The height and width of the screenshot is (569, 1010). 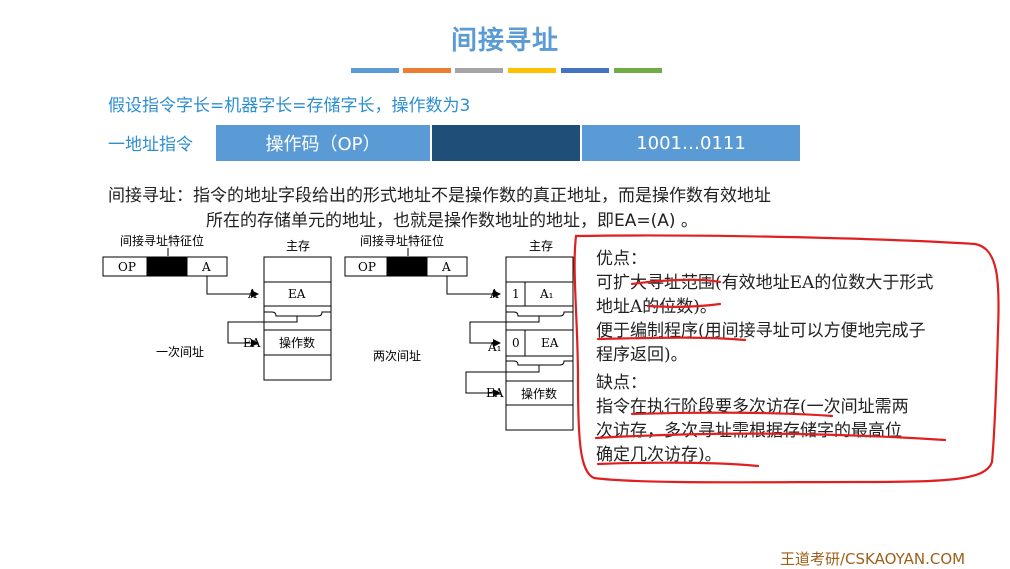 I want to click on instruction-flag-field, so click(x=506, y=143).